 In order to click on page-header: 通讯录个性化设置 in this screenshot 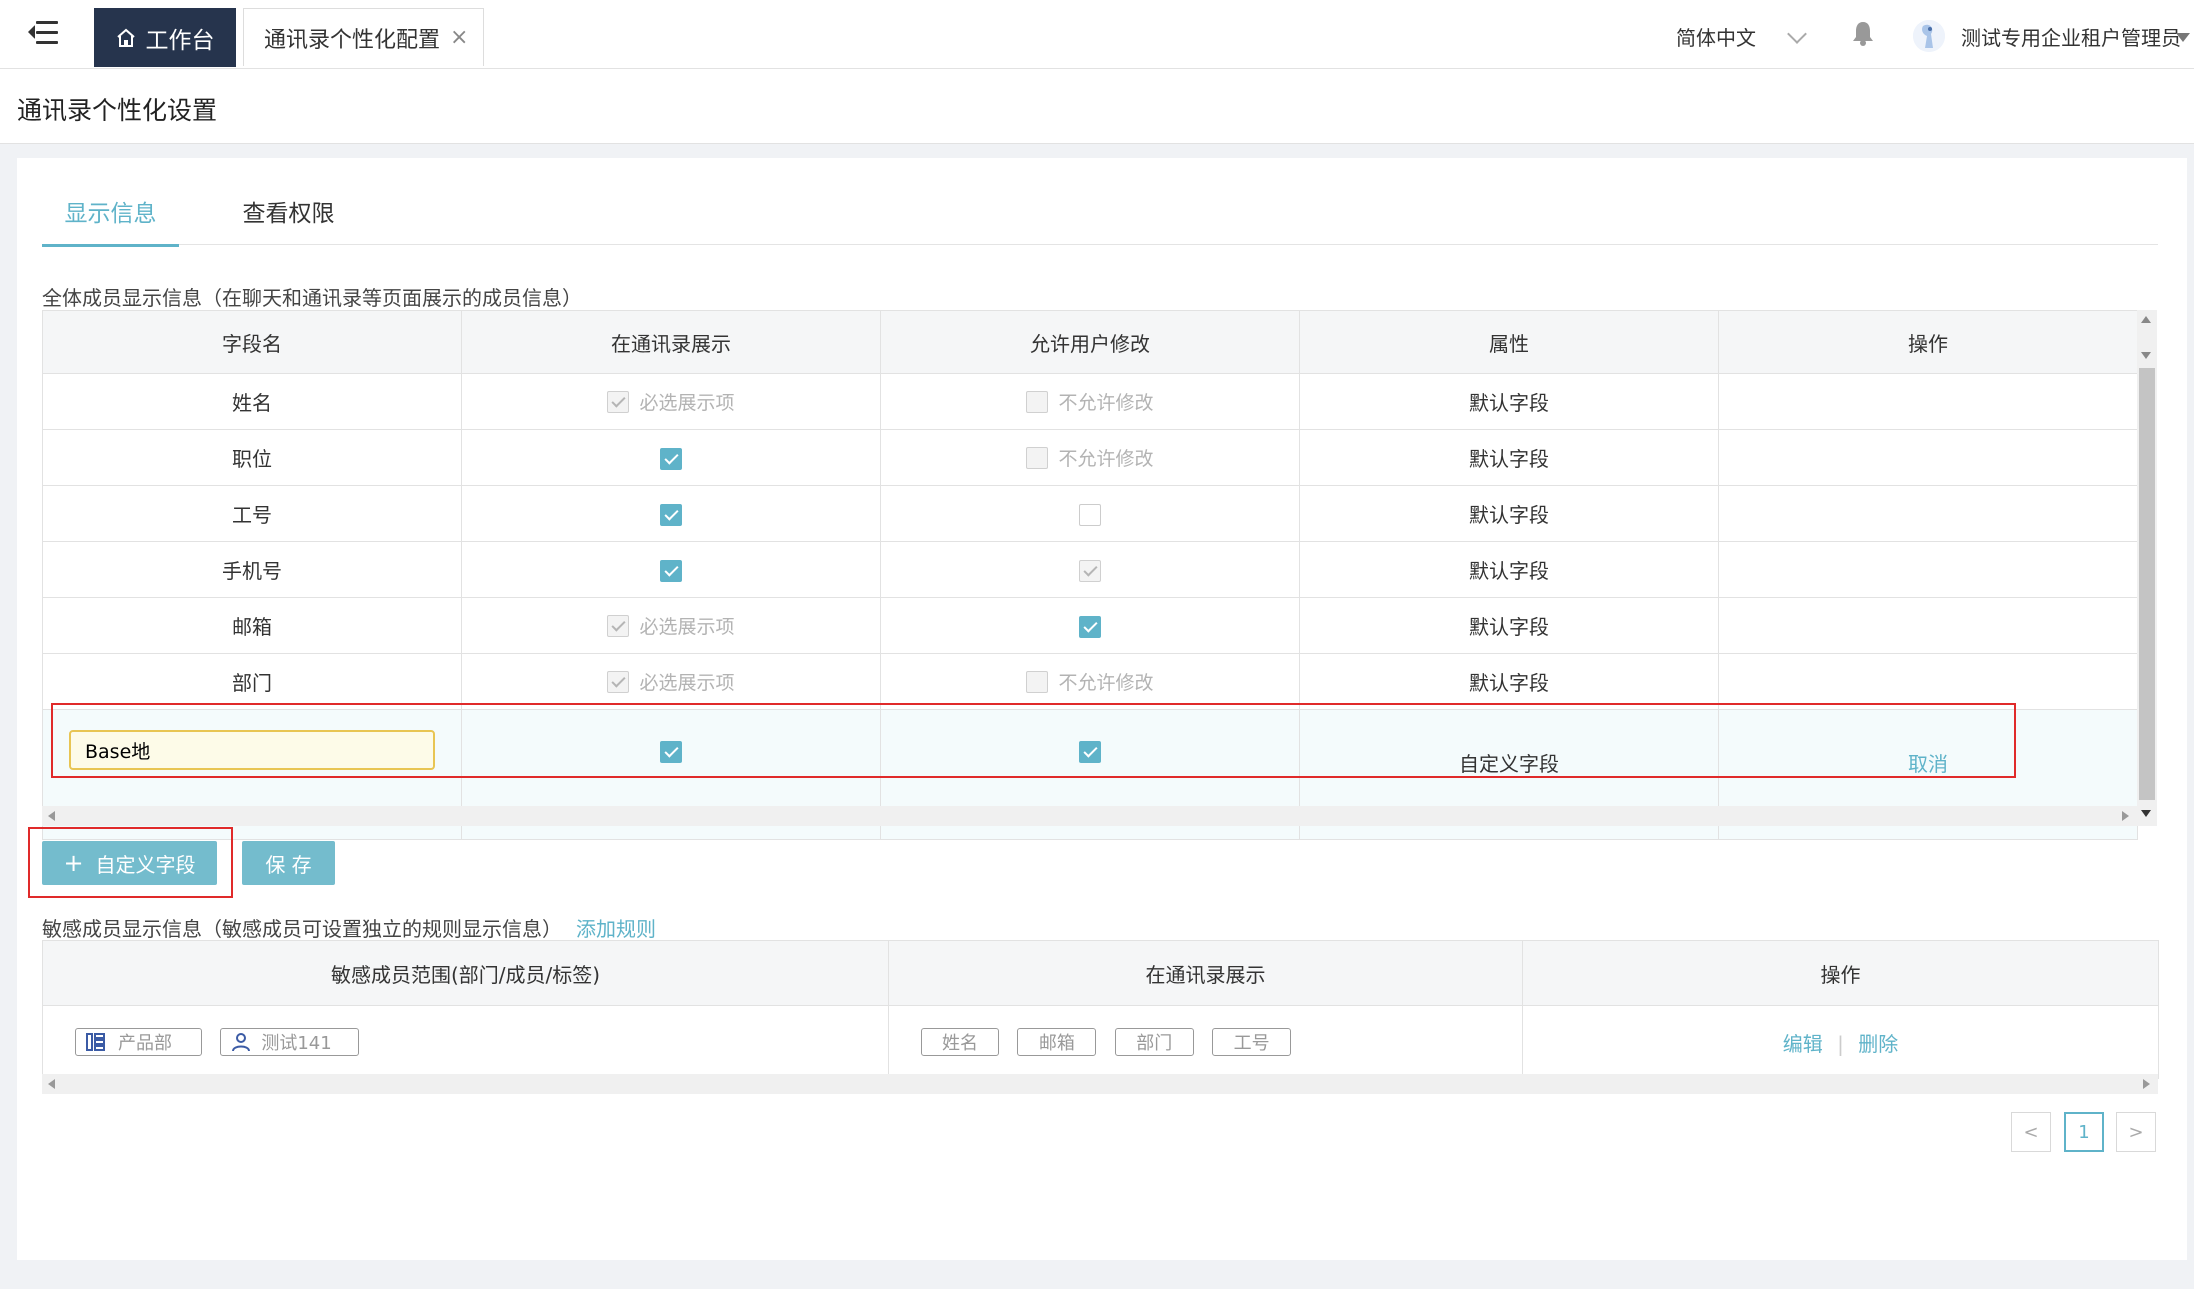, I will do `click(1097, 106)`.